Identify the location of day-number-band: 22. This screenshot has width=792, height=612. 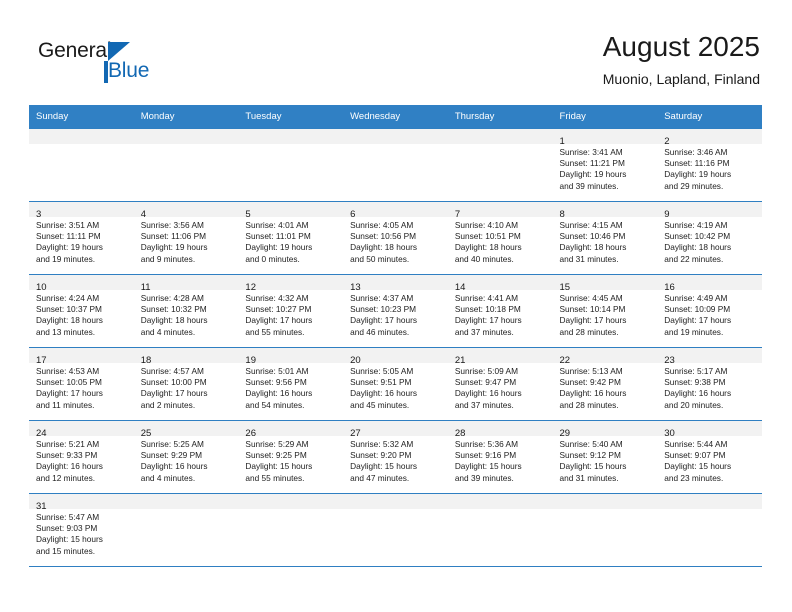
(605, 357).